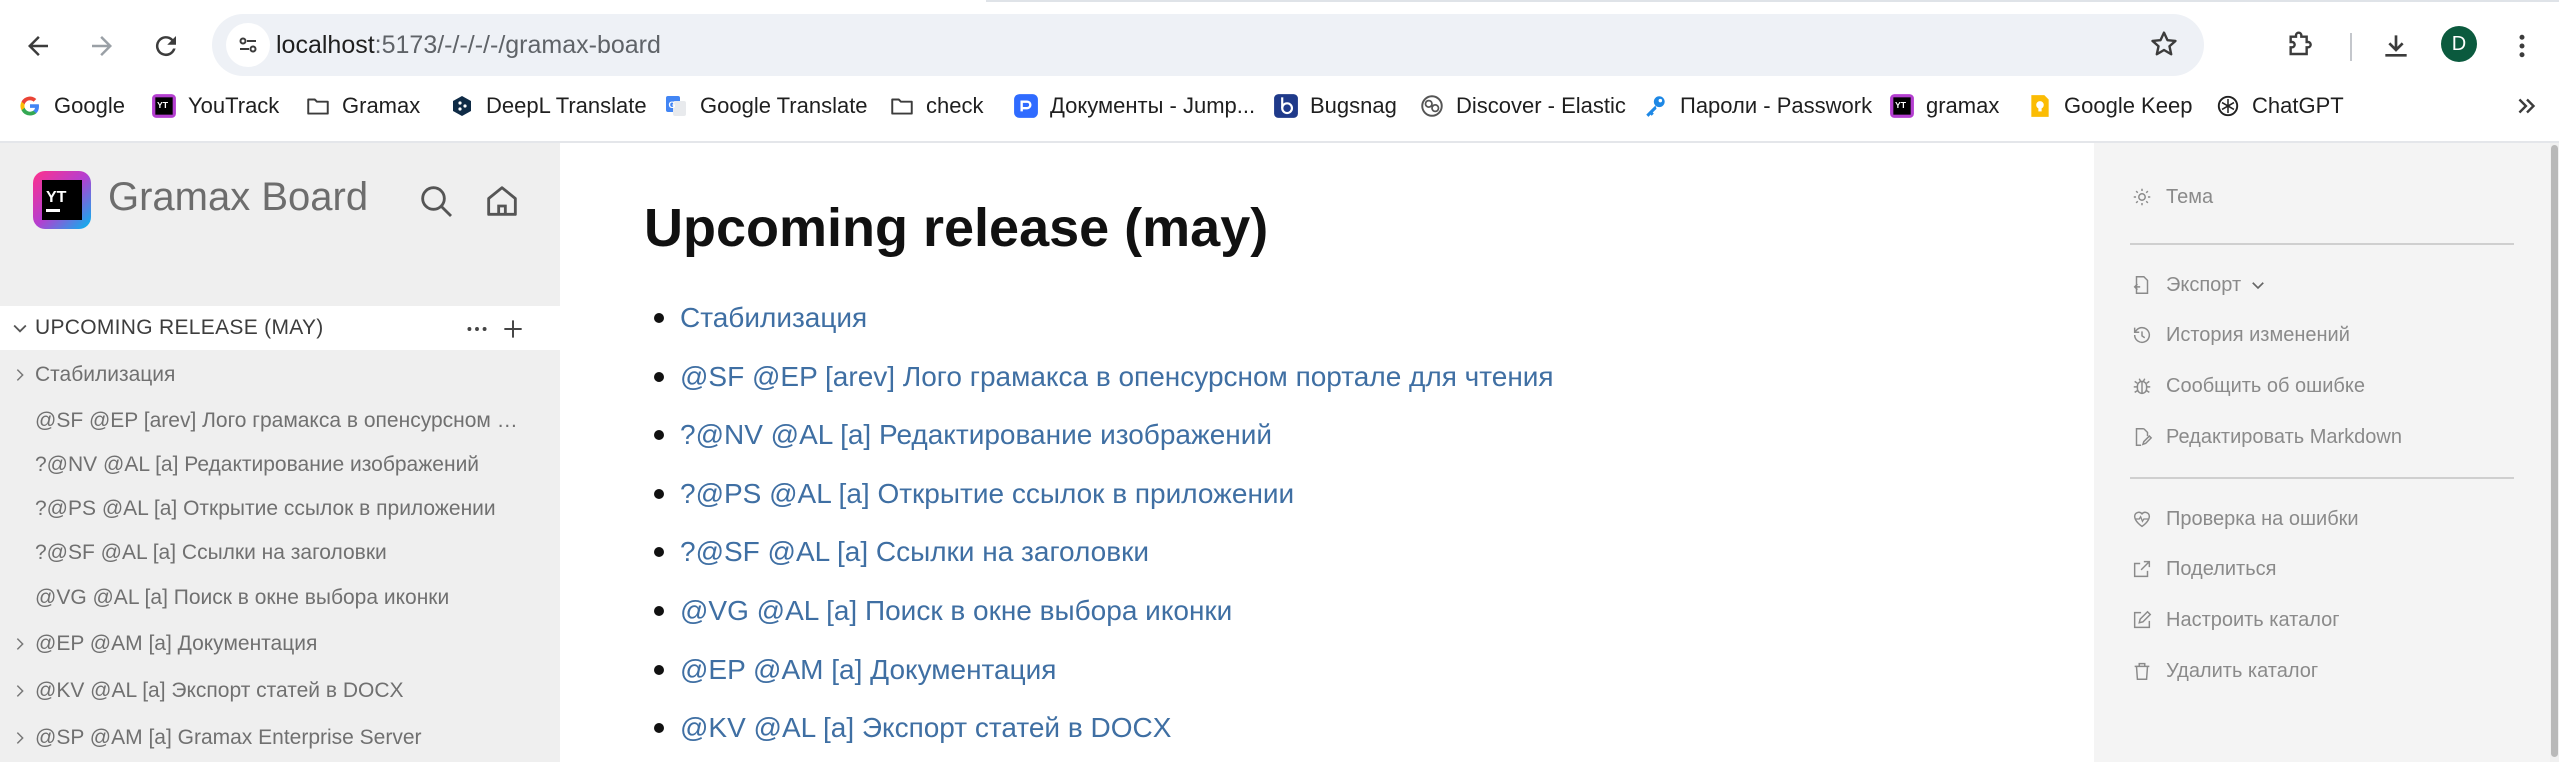 This screenshot has width=2559, height=762. I want to click on bookmarks-overflow-button, so click(2527, 106).